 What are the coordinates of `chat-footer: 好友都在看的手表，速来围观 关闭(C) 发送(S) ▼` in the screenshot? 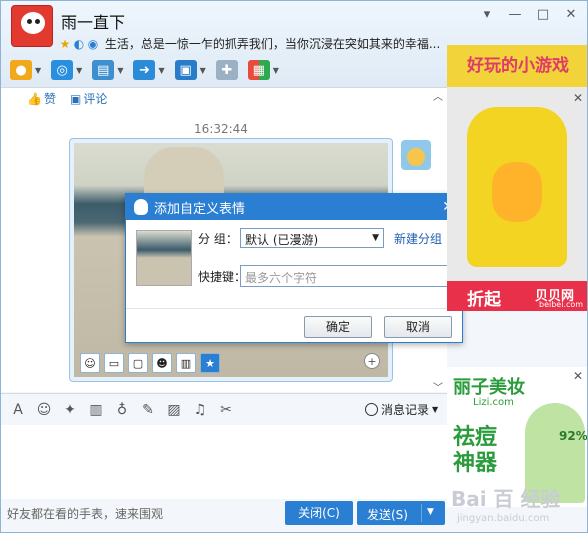 It's located at (224, 515).